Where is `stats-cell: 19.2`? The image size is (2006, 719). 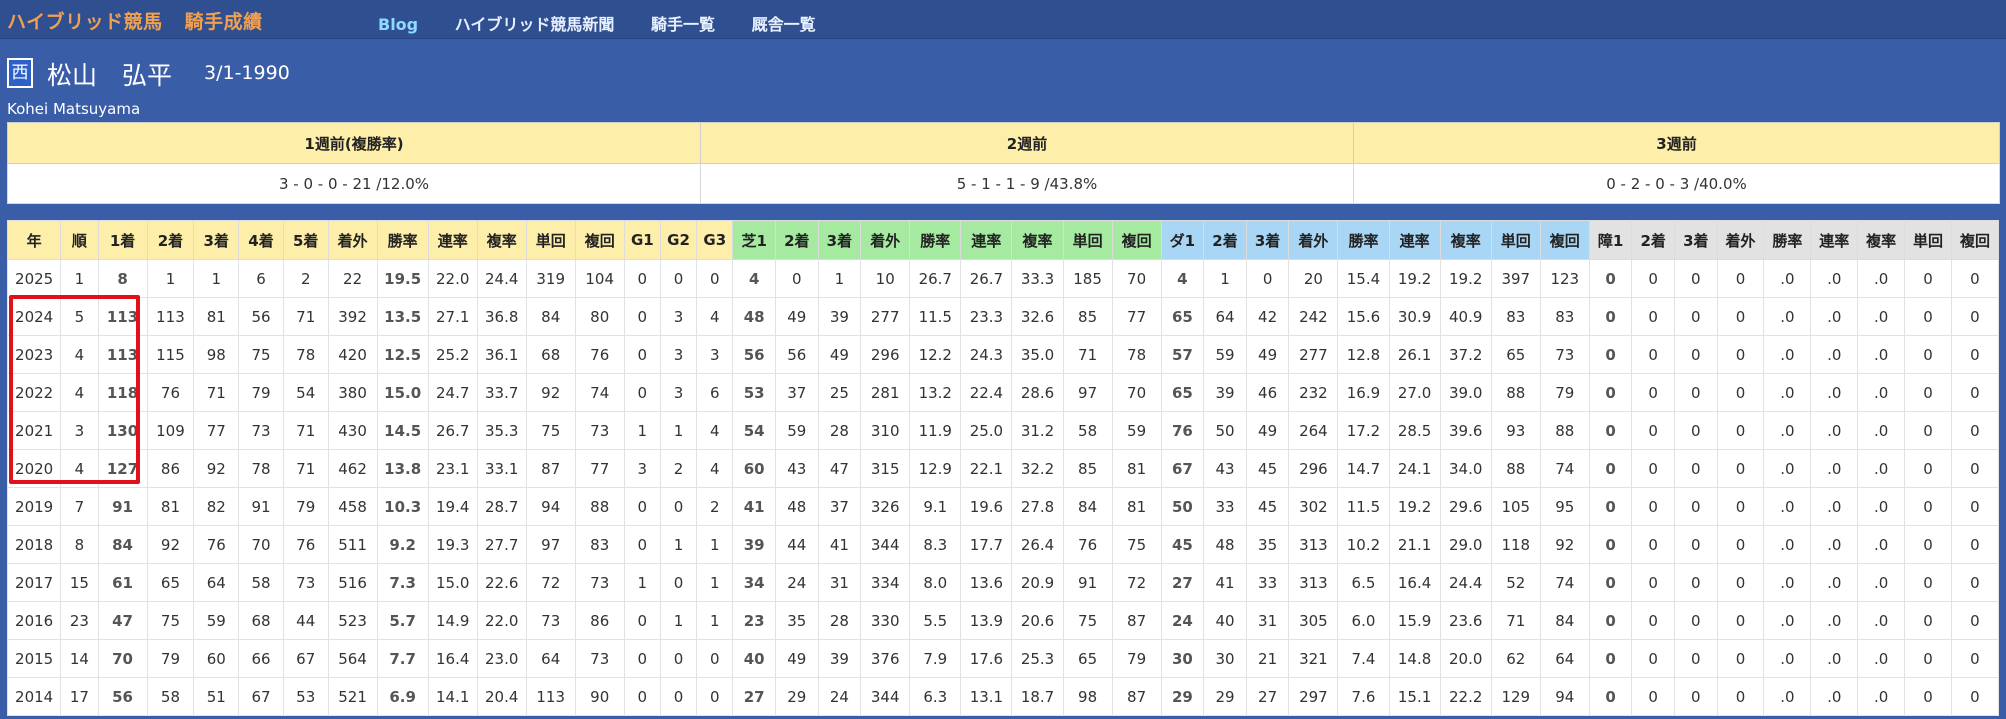
stats-cell: 19.2 is located at coordinates (1414, 506).